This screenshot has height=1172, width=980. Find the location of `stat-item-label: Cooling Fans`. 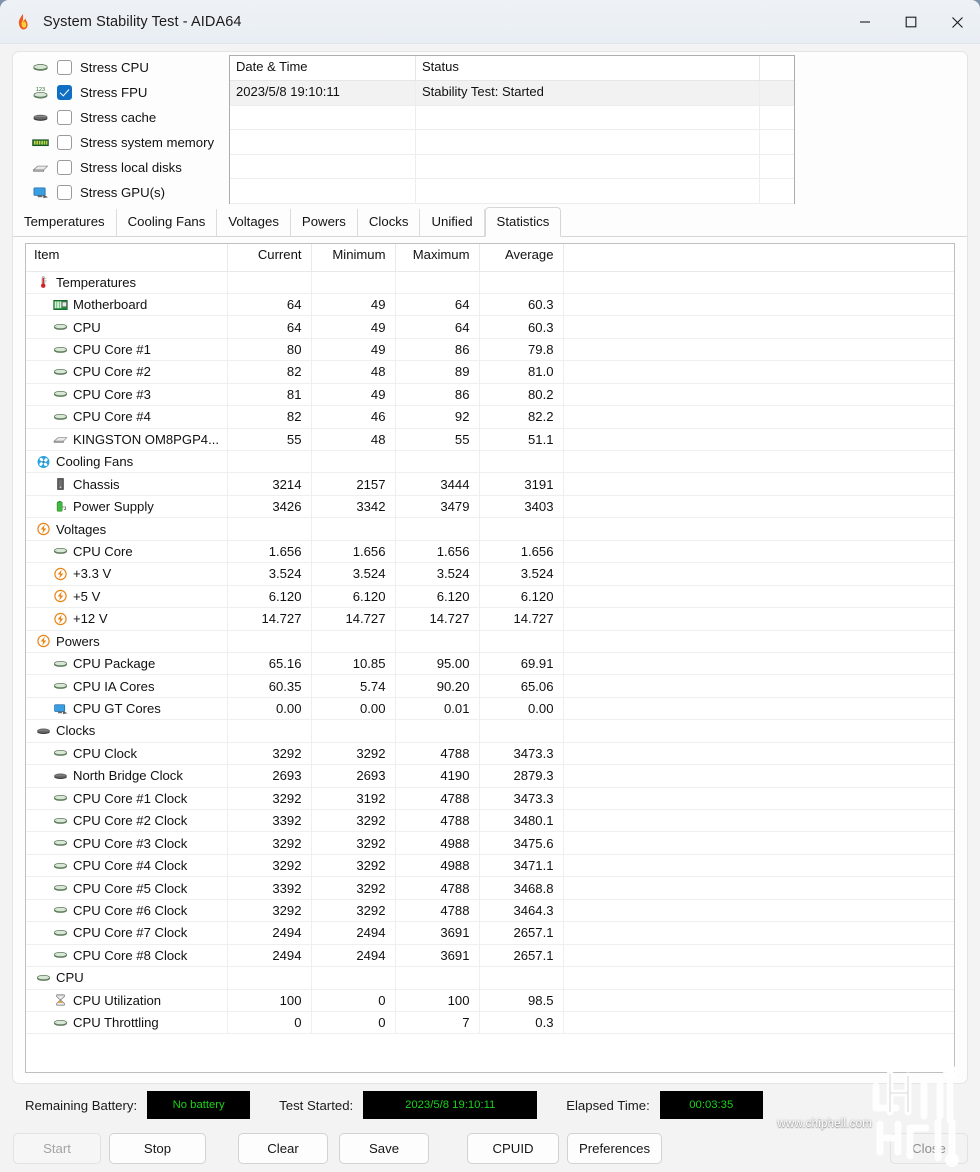

stat-item-label: Cooling Fans is located at coordinates (95, 462).